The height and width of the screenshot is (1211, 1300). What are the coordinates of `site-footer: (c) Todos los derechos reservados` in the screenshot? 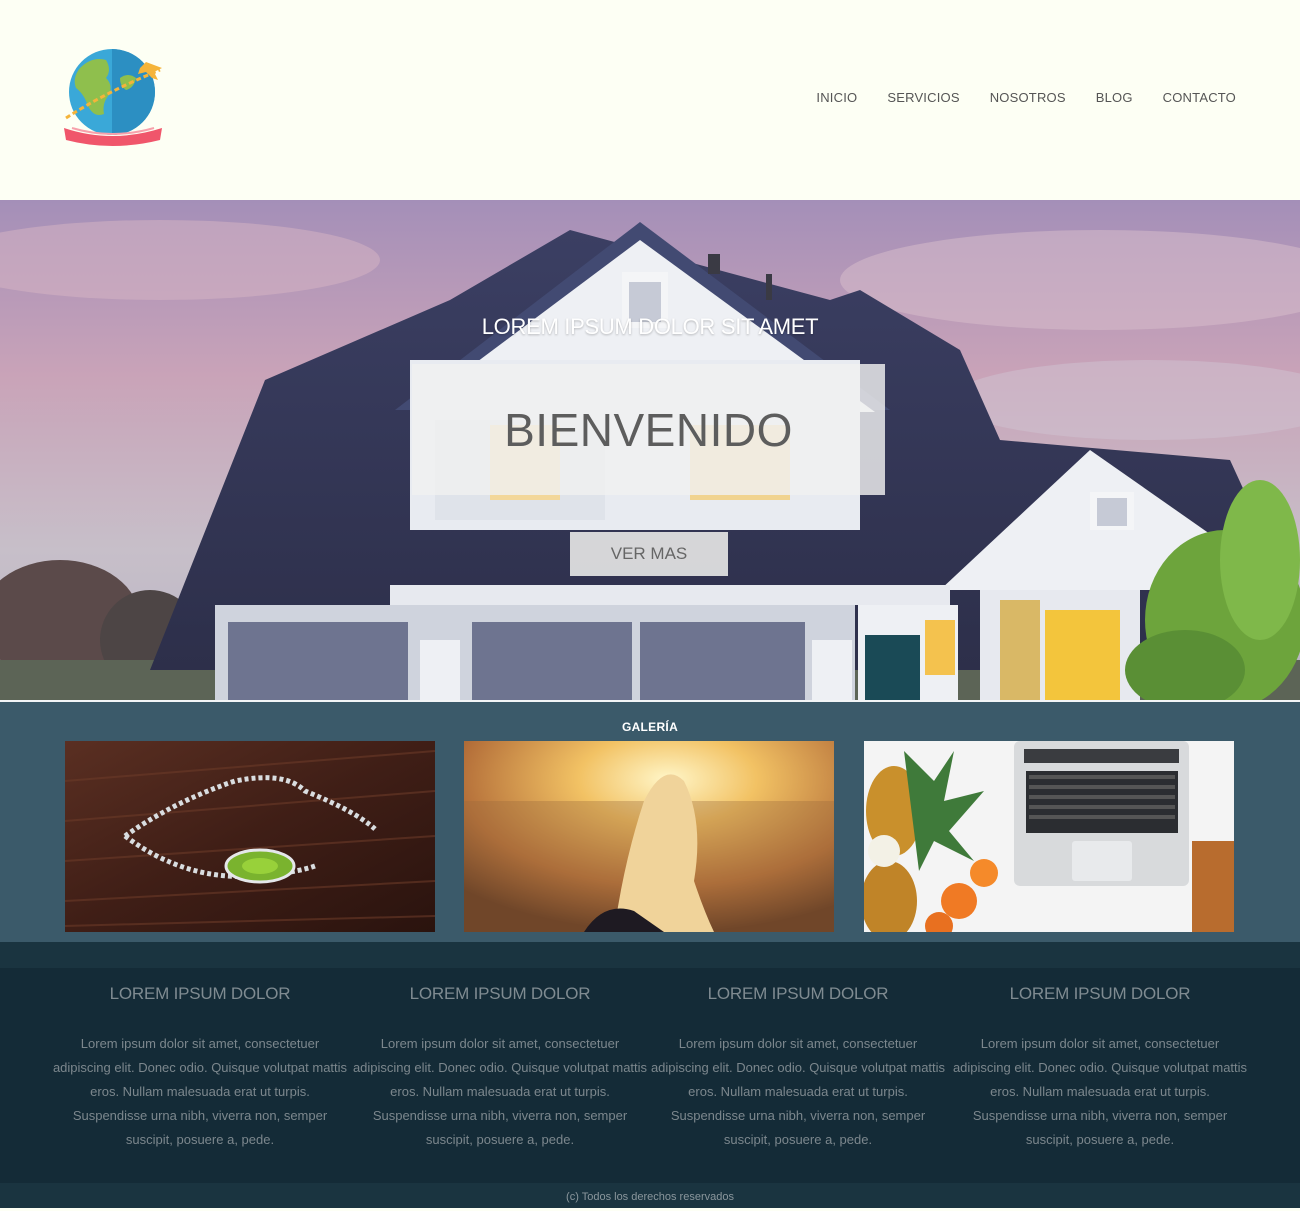 It's located at (650, 1195).